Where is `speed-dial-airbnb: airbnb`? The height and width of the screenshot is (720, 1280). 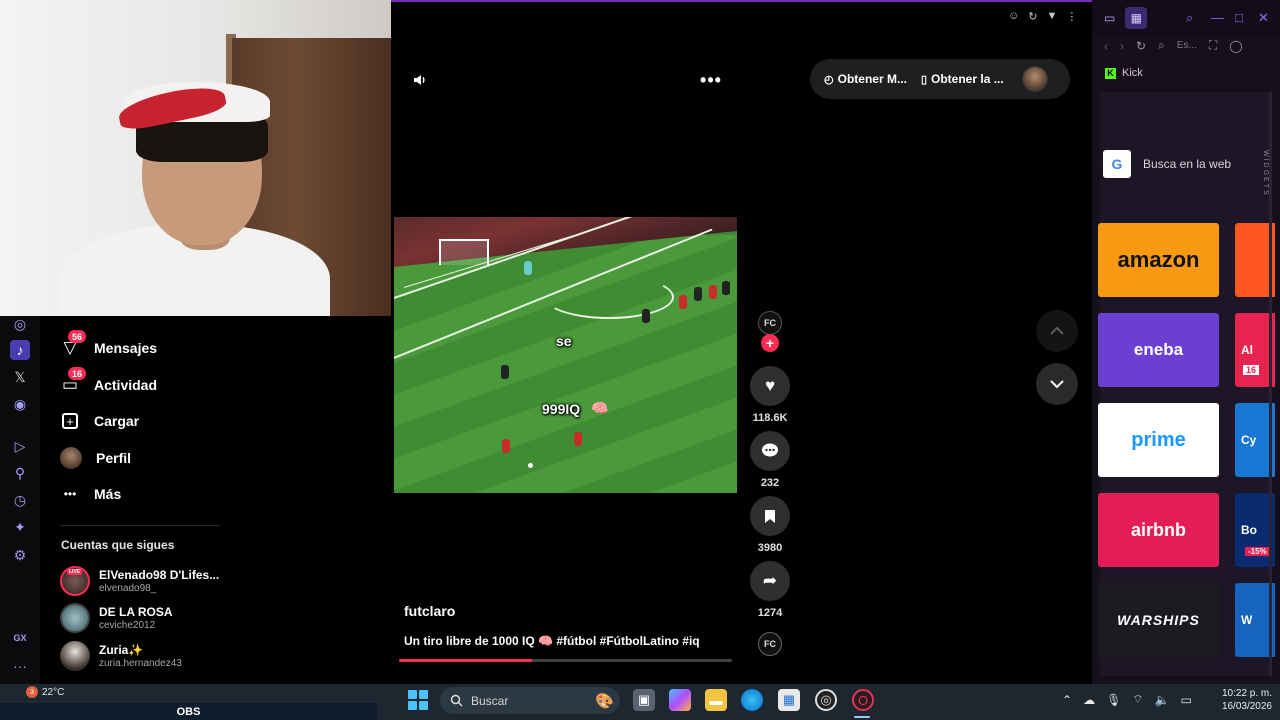 speed-dial-airbnb: airbnb is located at coordinates (1158, 530).